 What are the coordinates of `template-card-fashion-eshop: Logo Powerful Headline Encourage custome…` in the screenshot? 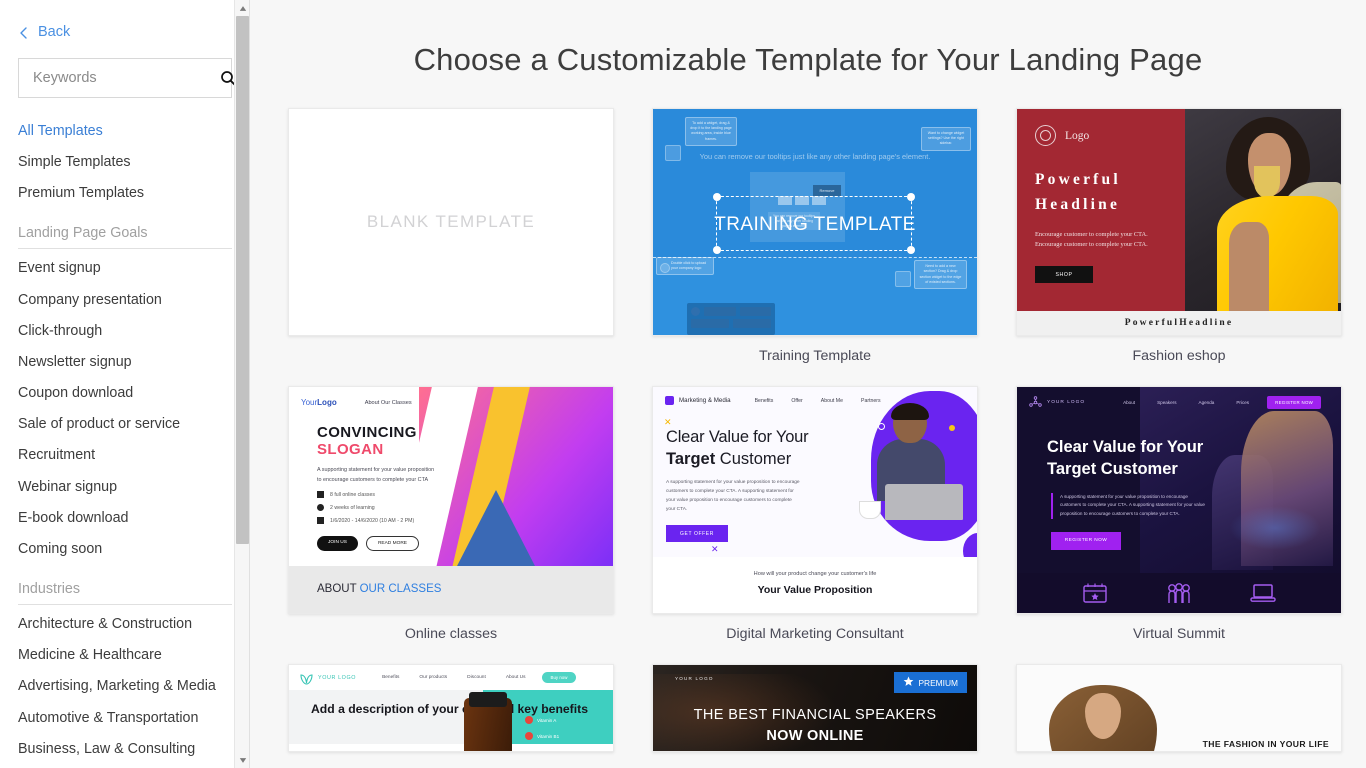 It's located at (1179, 240).